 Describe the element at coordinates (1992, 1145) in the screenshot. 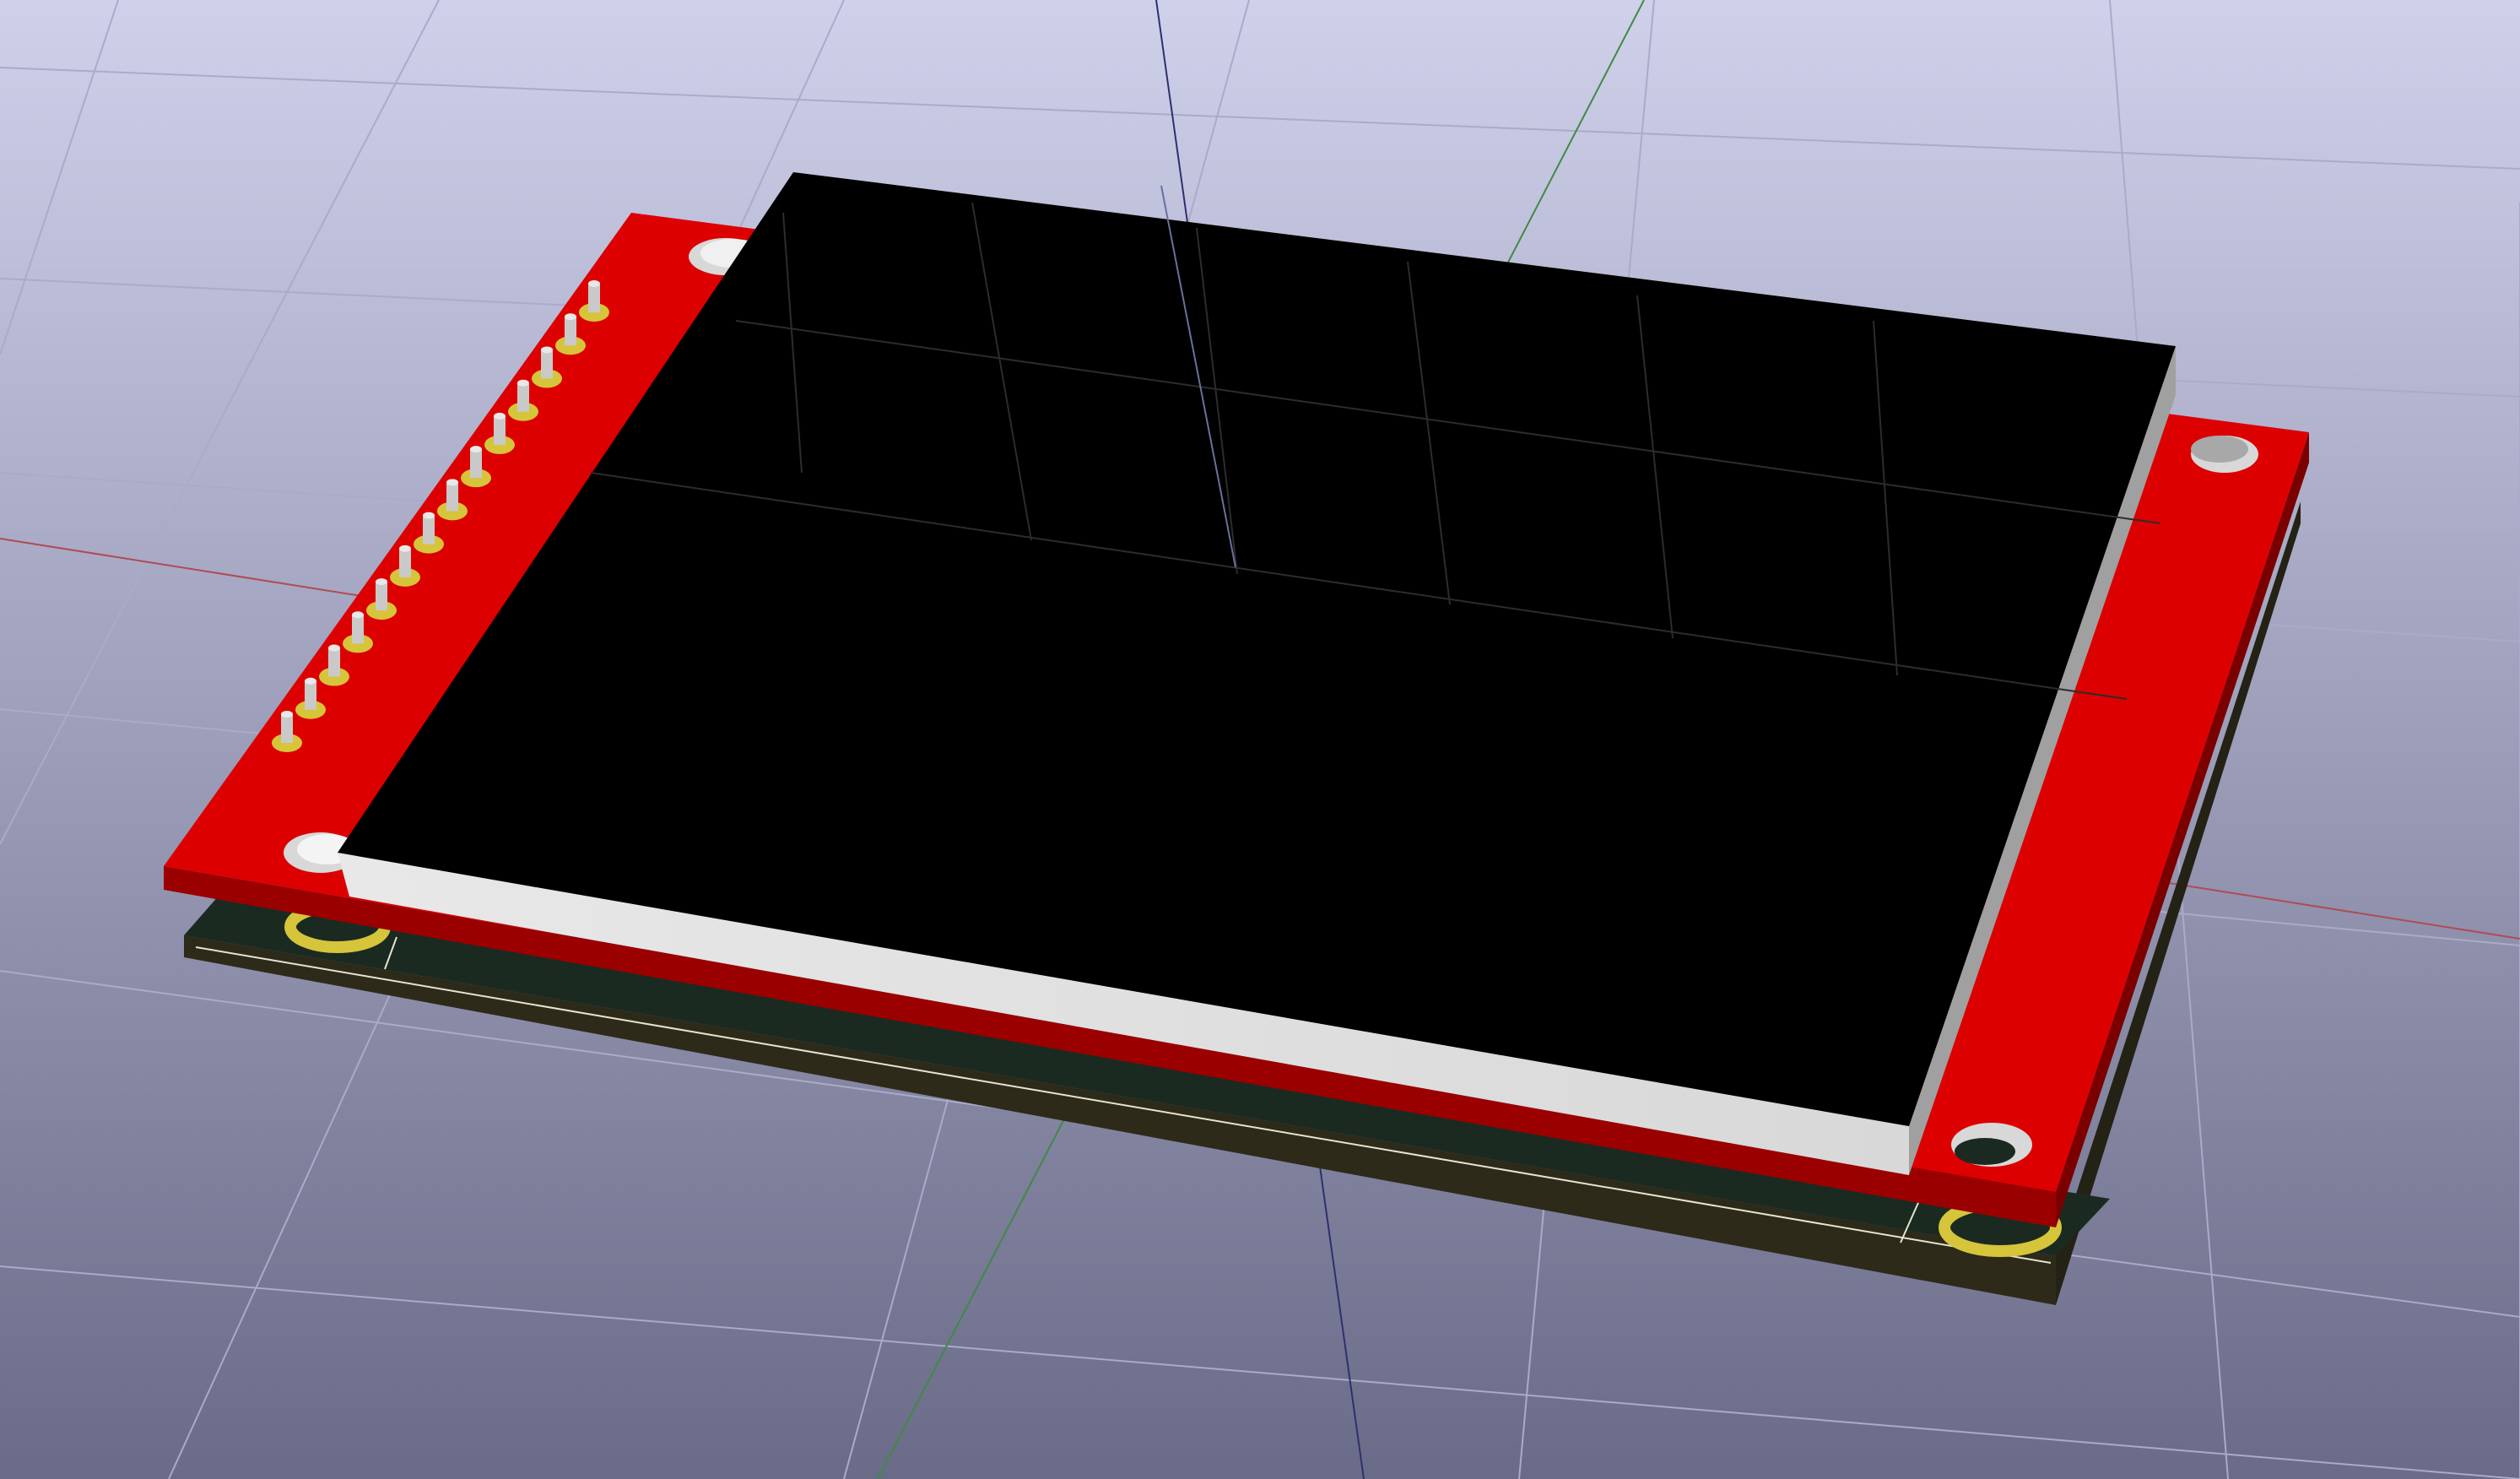

I see `mounting-hole-bottom-right` at that location.